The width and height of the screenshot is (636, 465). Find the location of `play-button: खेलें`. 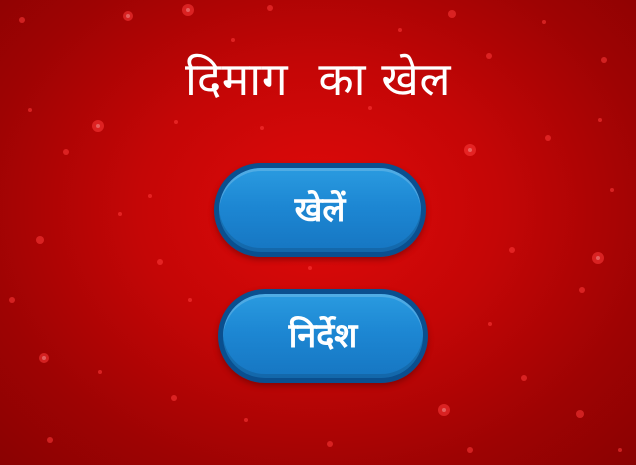

play-button: खेलें is located at coordinates (320, 210).